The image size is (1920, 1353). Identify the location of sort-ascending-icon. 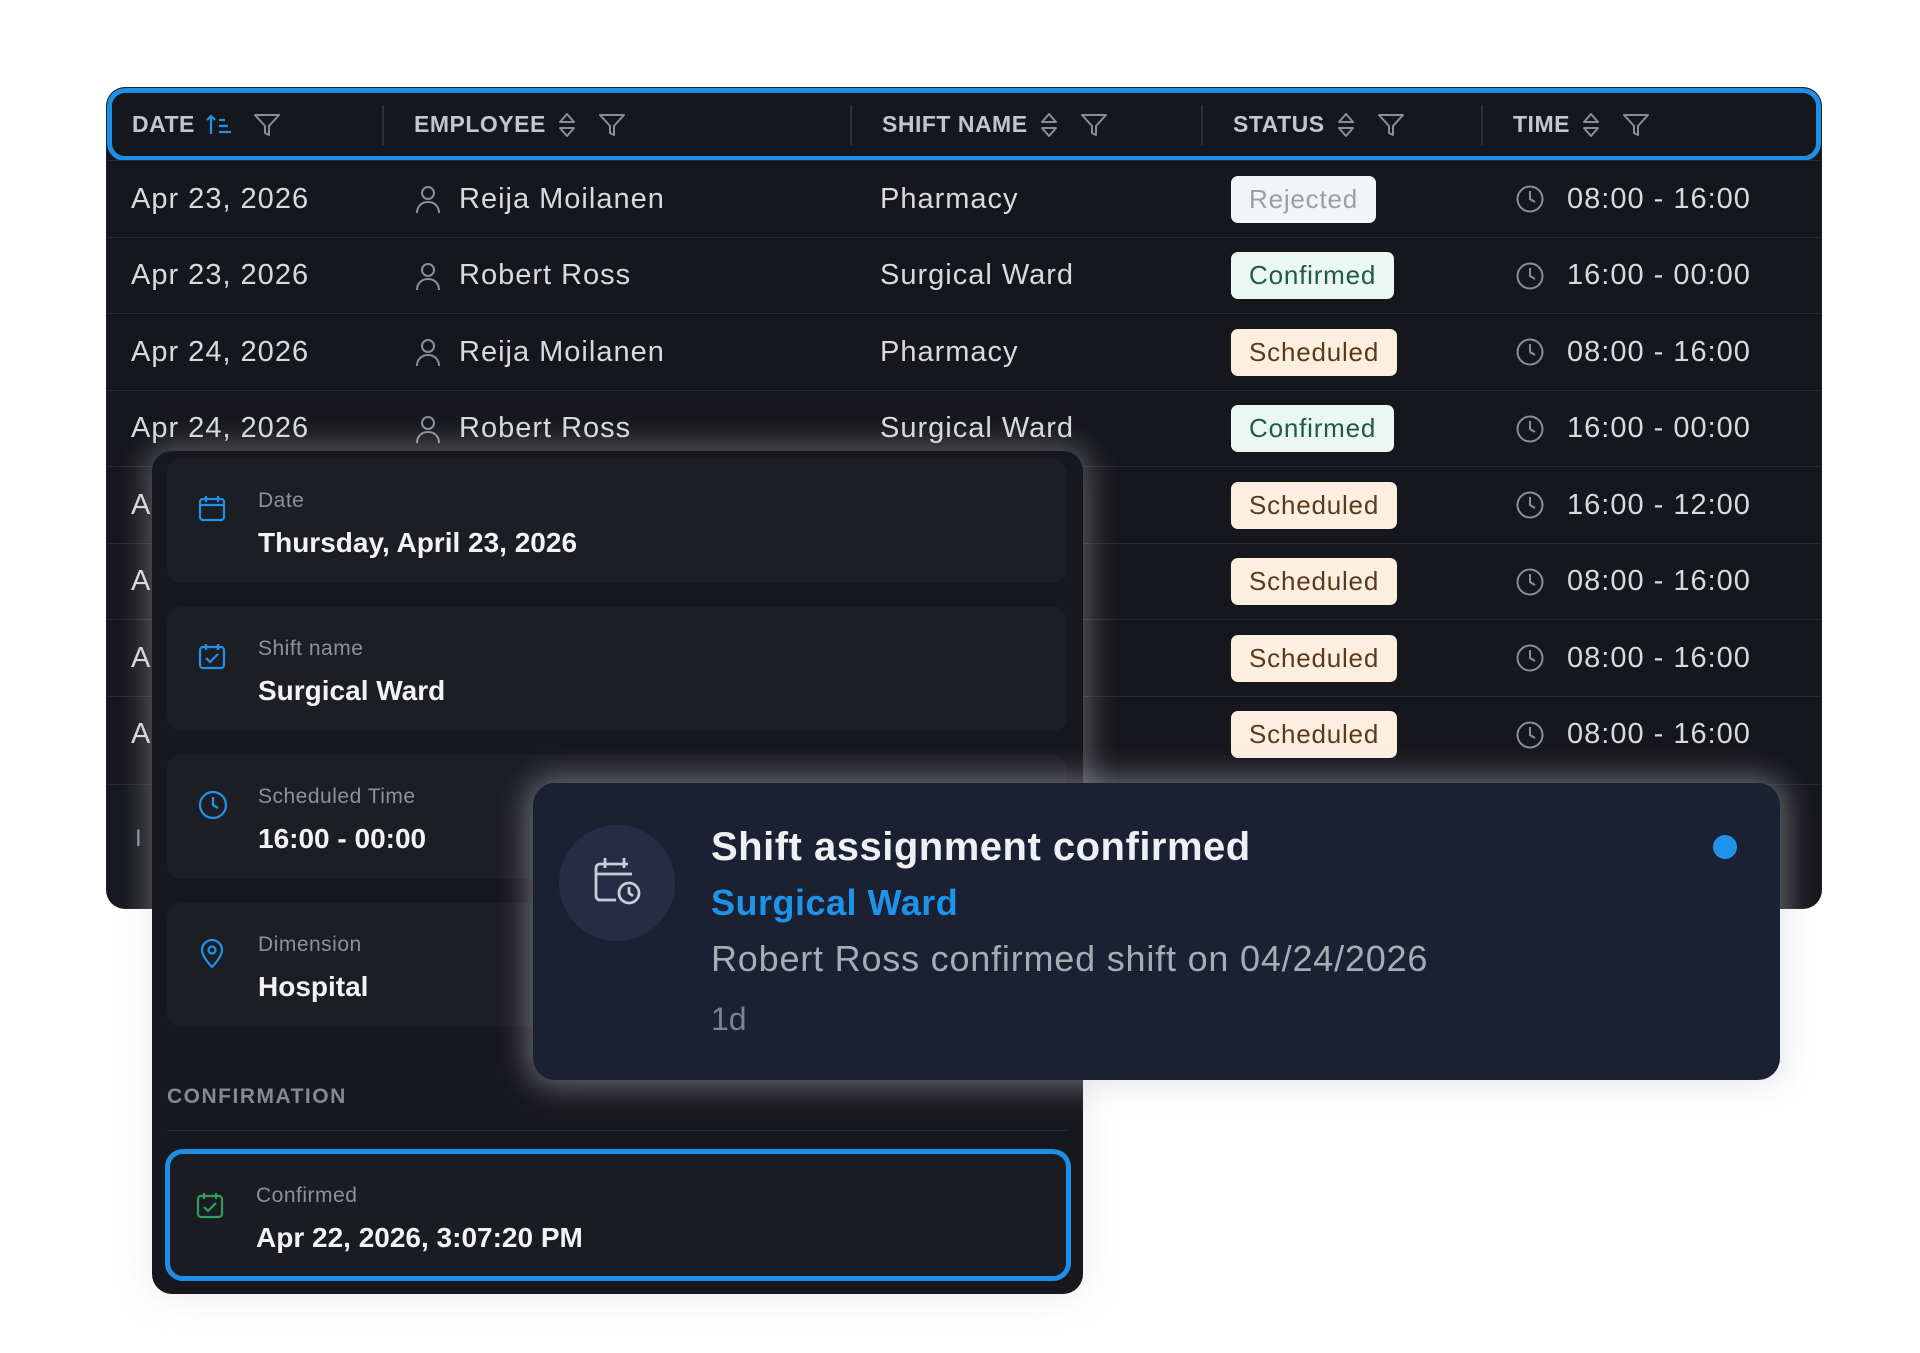
(219, 125).